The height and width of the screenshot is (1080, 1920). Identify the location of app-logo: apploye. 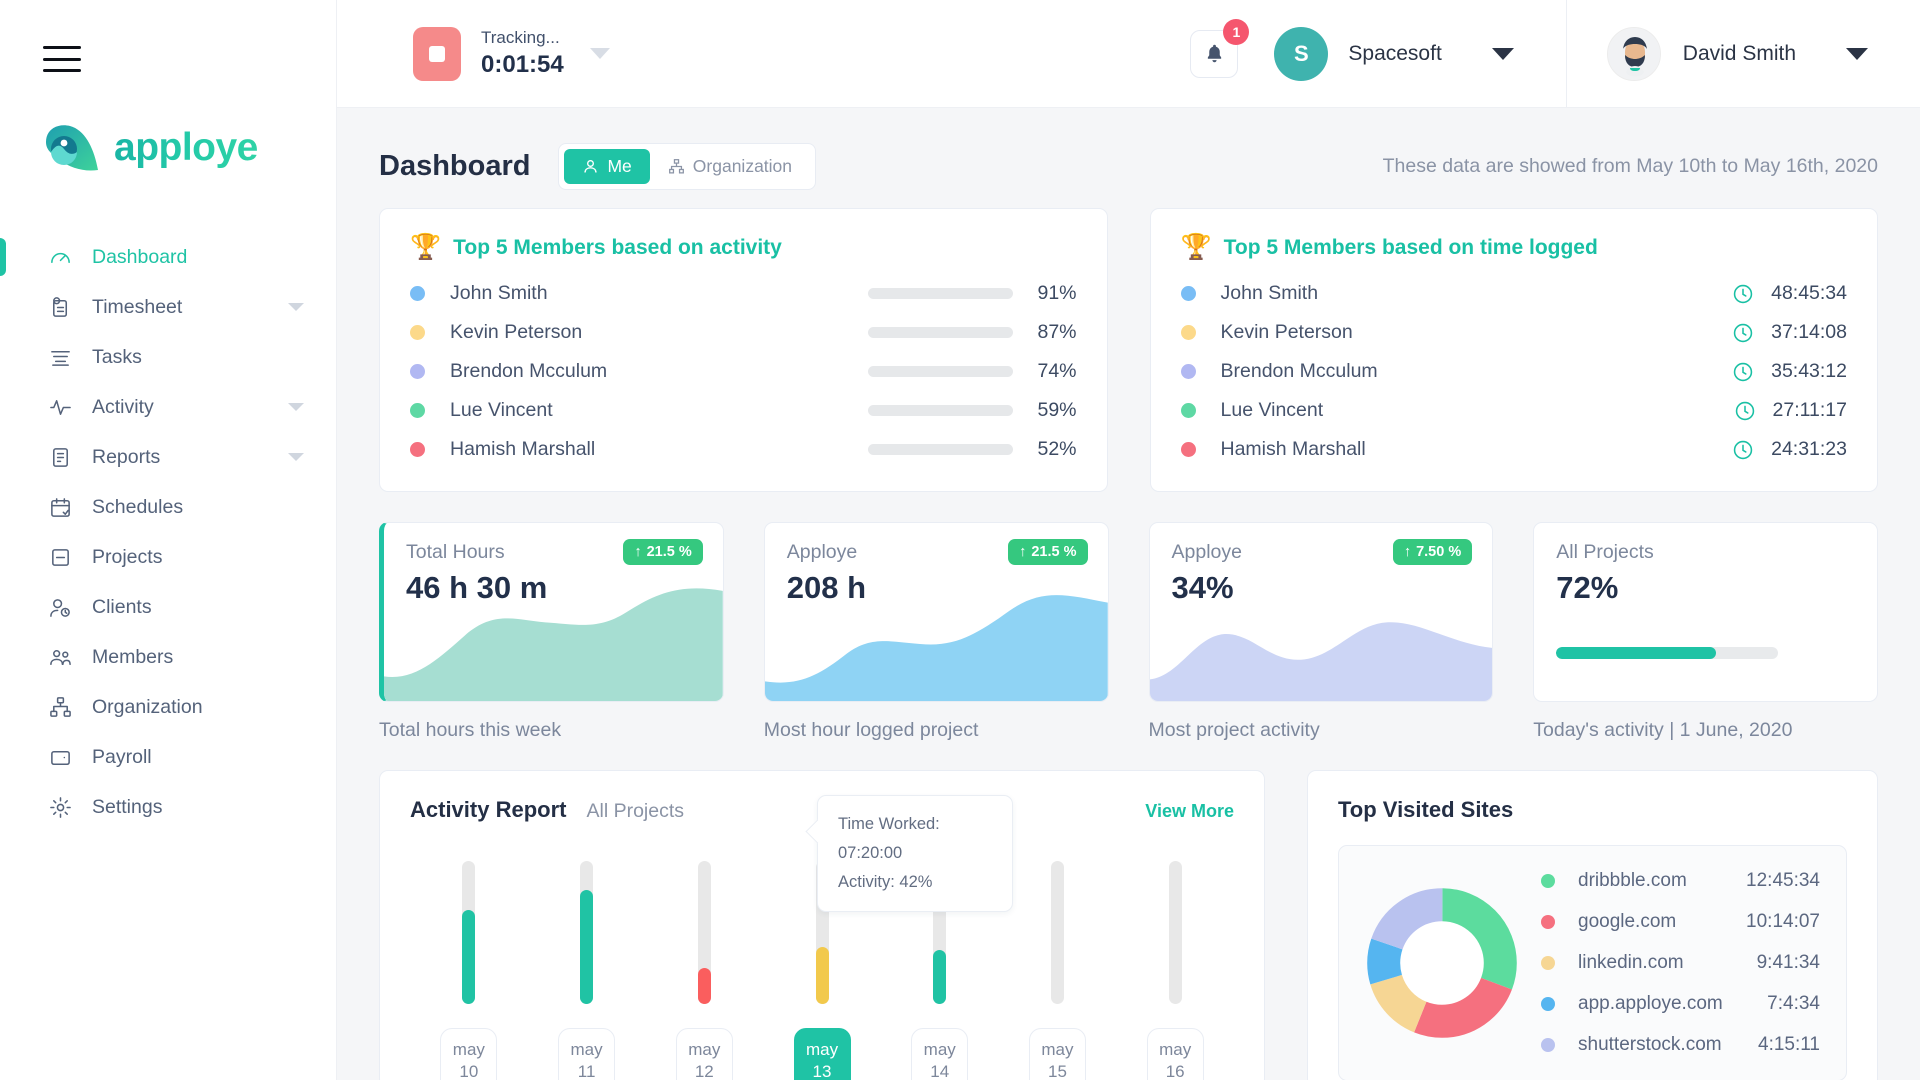
(151, 148).